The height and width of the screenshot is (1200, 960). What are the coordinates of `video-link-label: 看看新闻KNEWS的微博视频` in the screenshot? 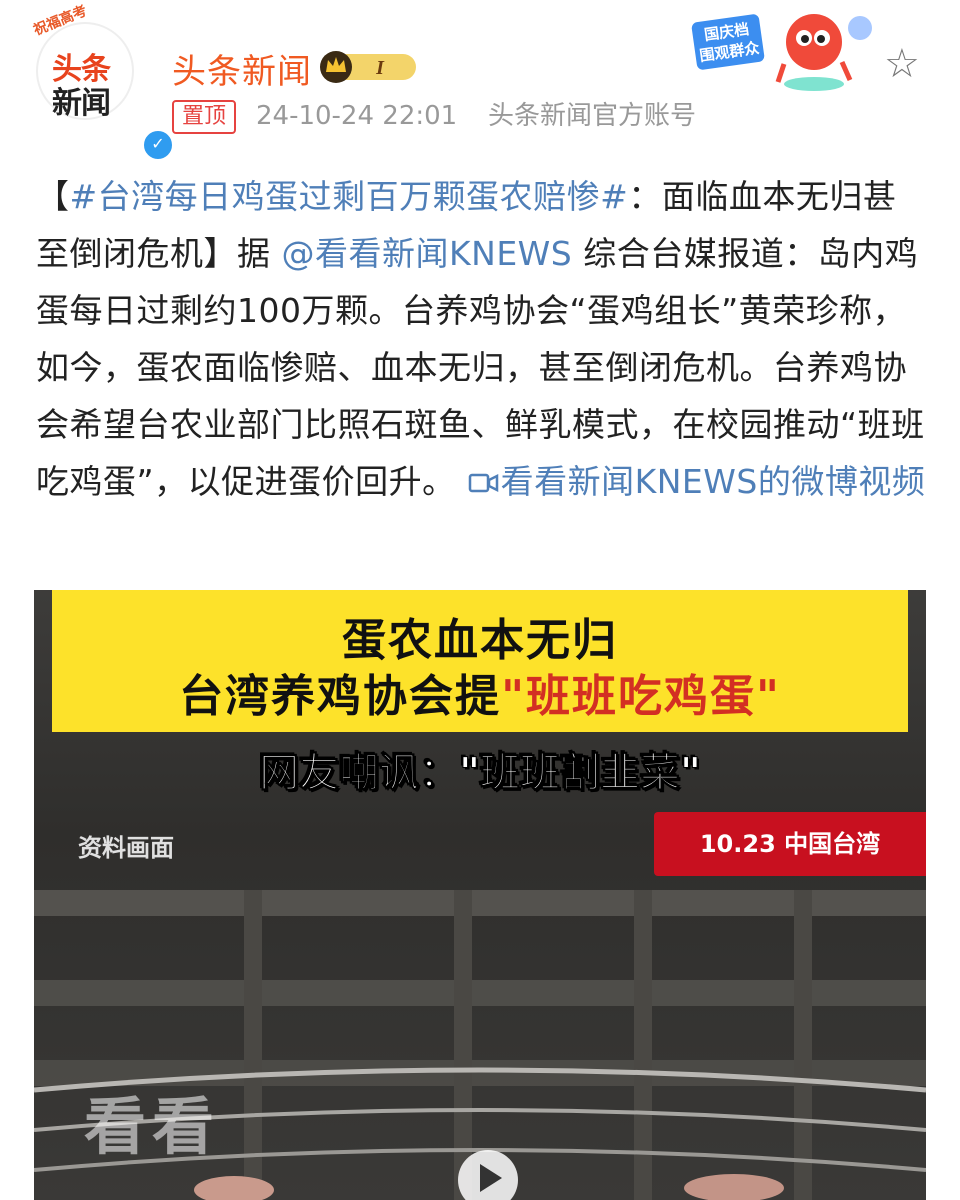 It's located at (713, 481).